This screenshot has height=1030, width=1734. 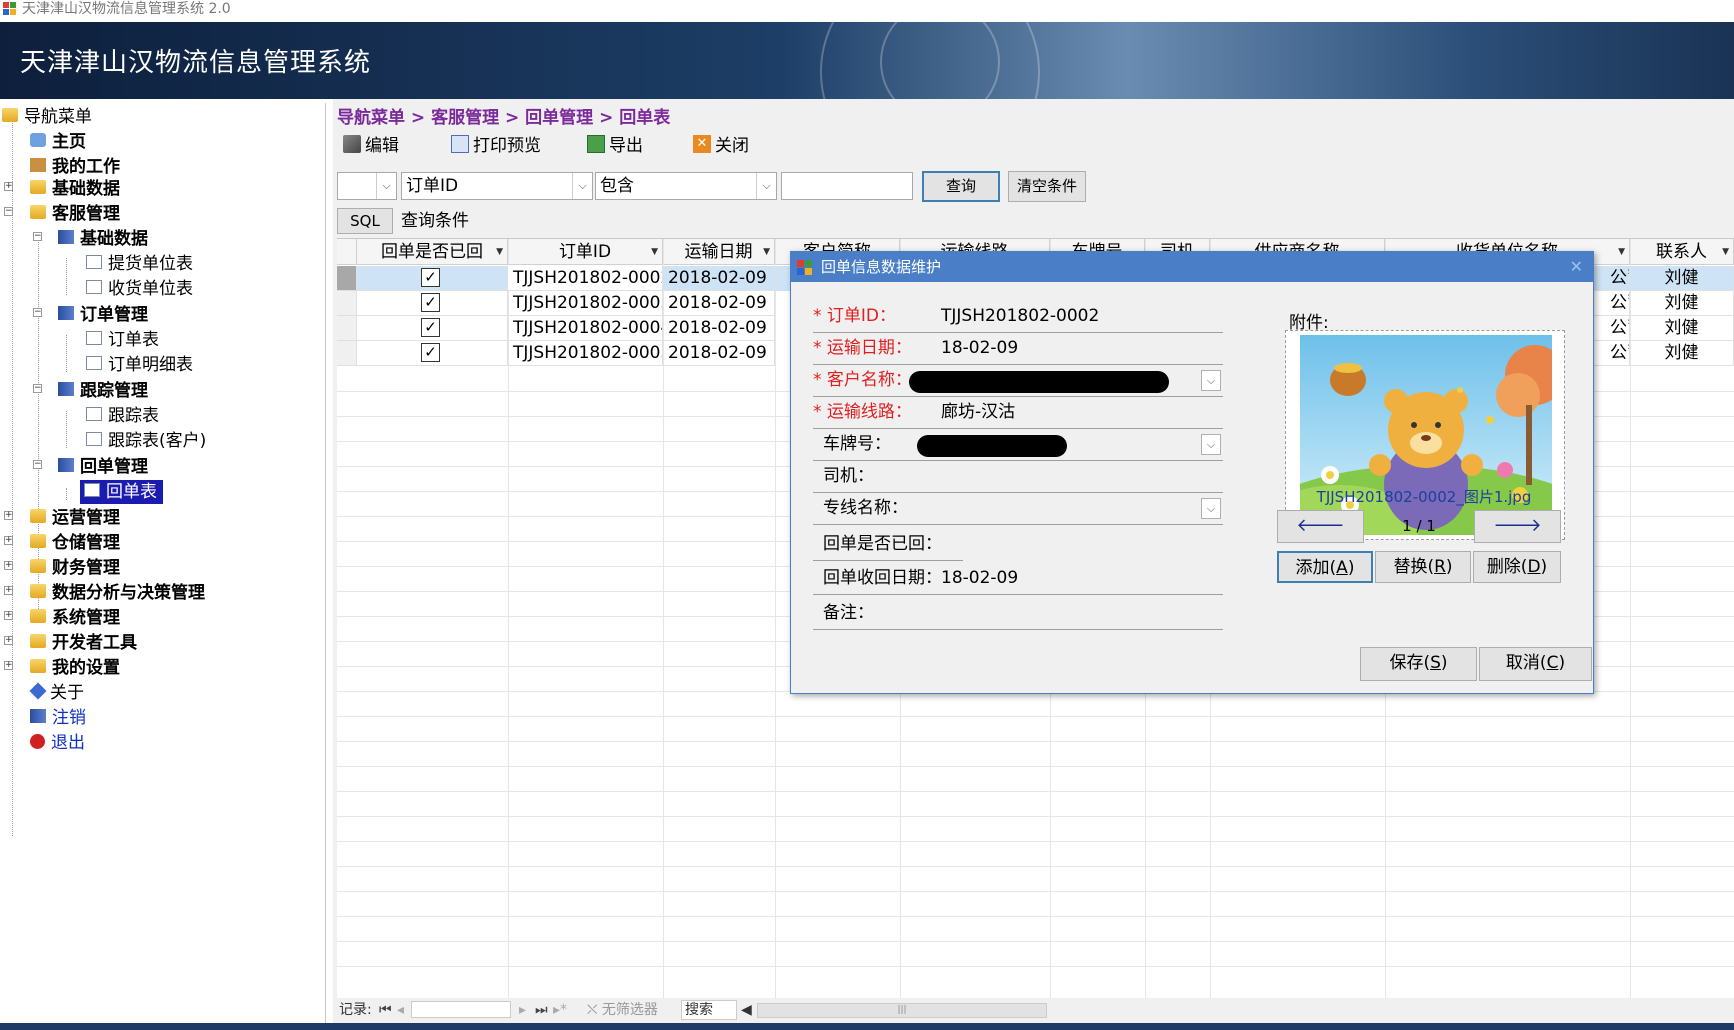 What do you see at coordinates (888, 545) in the screenshot?
I see `receipt-returned-field: 回单是否已回：` at bounding box center [888, 545].